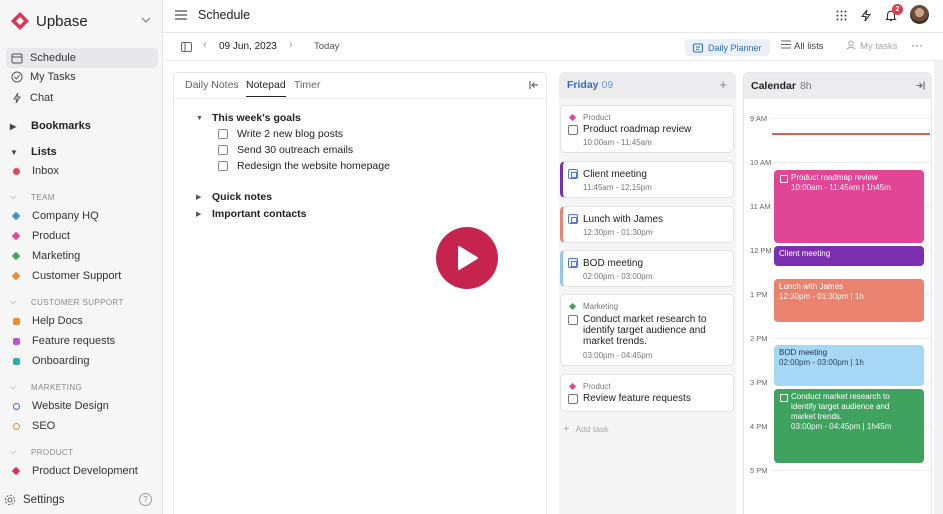 Image resolution: width=943 pixels, height=514 pixels. What do you see at coordinates (82, 276) in the screenshot?
I see `sidebar-item-customer-support: Customer Support` at bounding box center [82, 276].